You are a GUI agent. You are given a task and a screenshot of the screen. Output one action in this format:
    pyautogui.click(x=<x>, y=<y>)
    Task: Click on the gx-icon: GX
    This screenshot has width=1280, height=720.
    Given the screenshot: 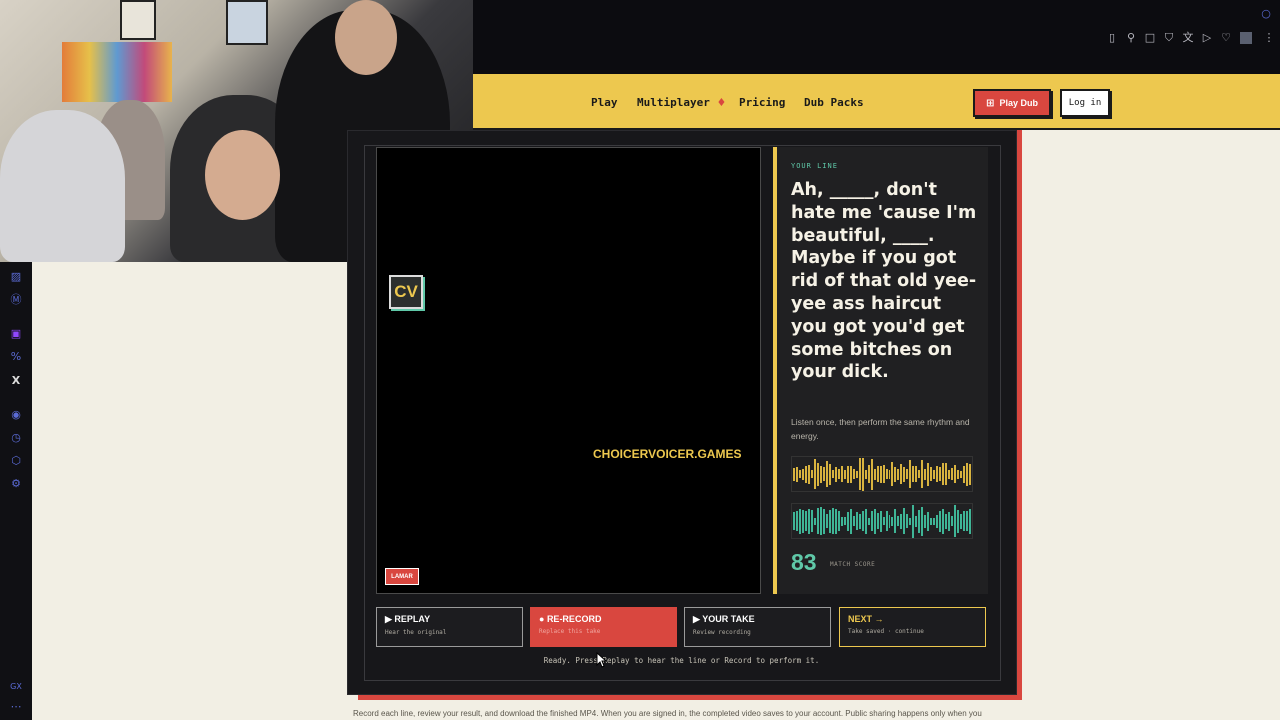 What is the action you would take?
    pyautogui.click(x=16, y=687)
    